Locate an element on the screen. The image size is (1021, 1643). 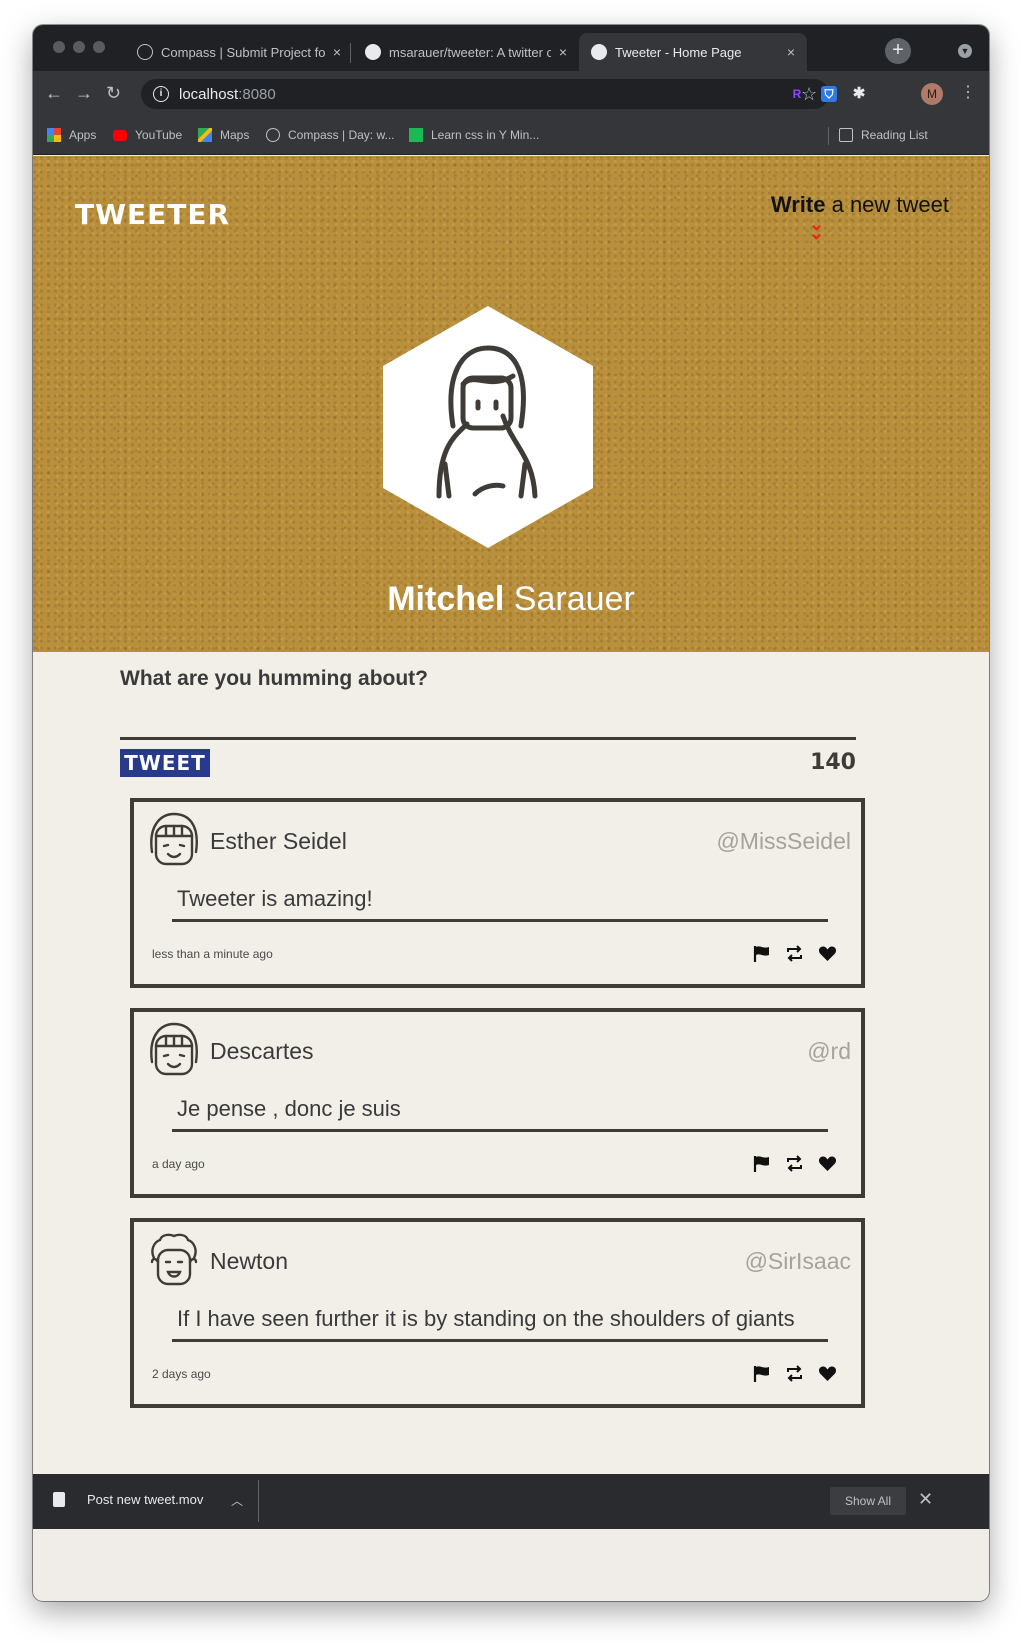
extension-r-icon: R is located at coordinates (797, 94).